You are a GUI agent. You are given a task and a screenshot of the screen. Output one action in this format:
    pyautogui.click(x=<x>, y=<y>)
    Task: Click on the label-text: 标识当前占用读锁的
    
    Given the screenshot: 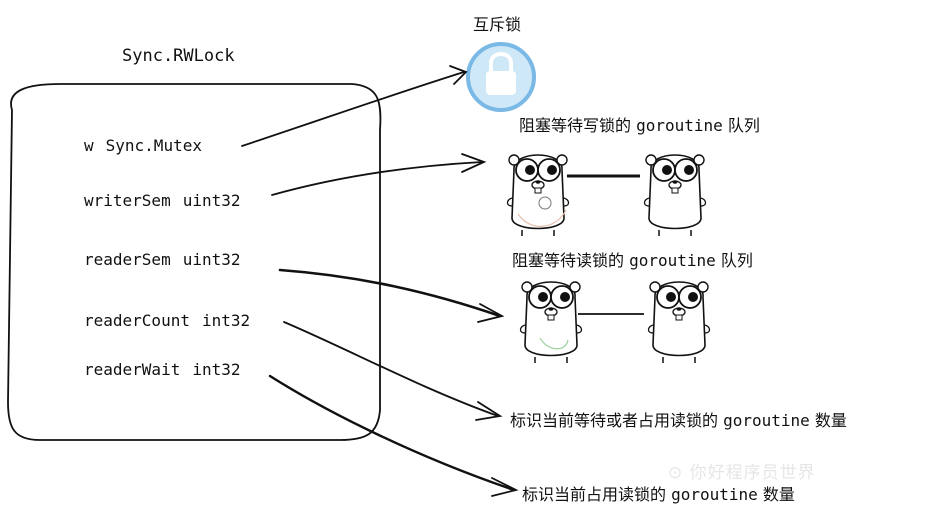 What is the action you would take?
    pyautogui.click(x=594, y=494)
    